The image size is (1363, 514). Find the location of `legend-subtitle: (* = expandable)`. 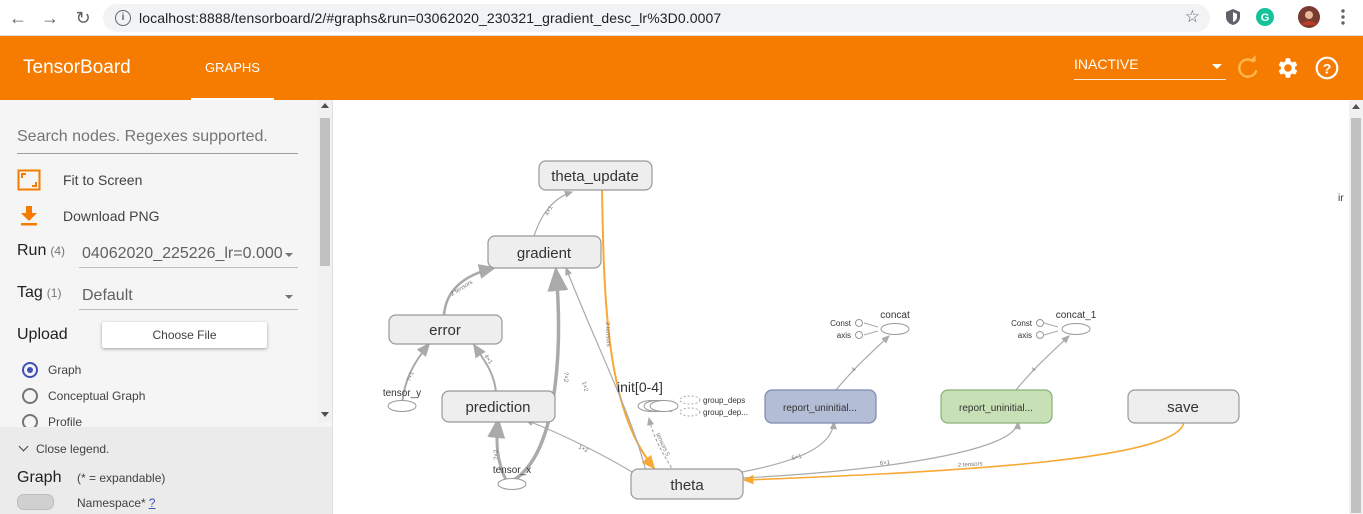

legend-subtitle: (* = expandable) is located at coordinates (121, 478).